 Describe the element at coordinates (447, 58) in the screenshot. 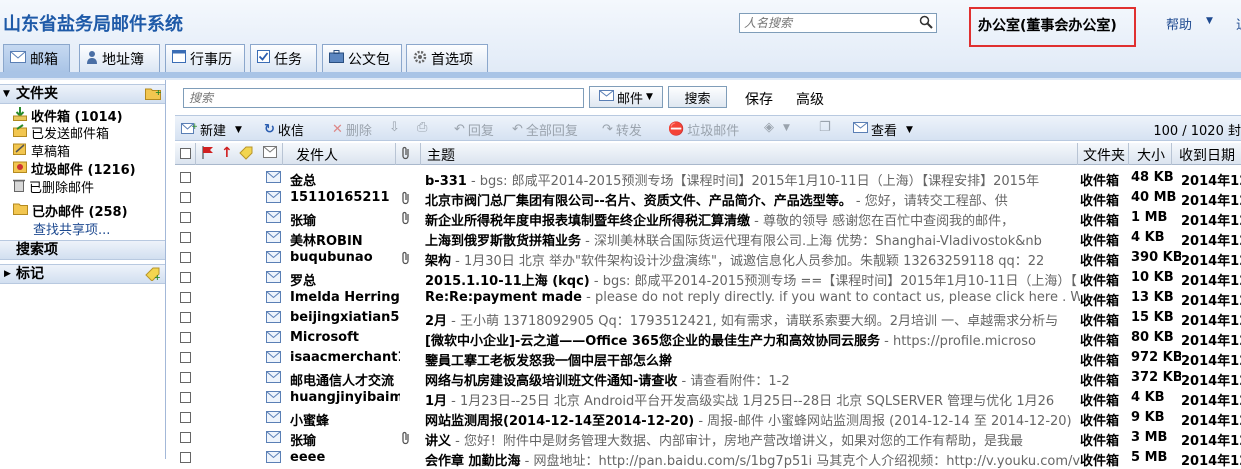

I see `tab-preferences: 首选项` at that location.